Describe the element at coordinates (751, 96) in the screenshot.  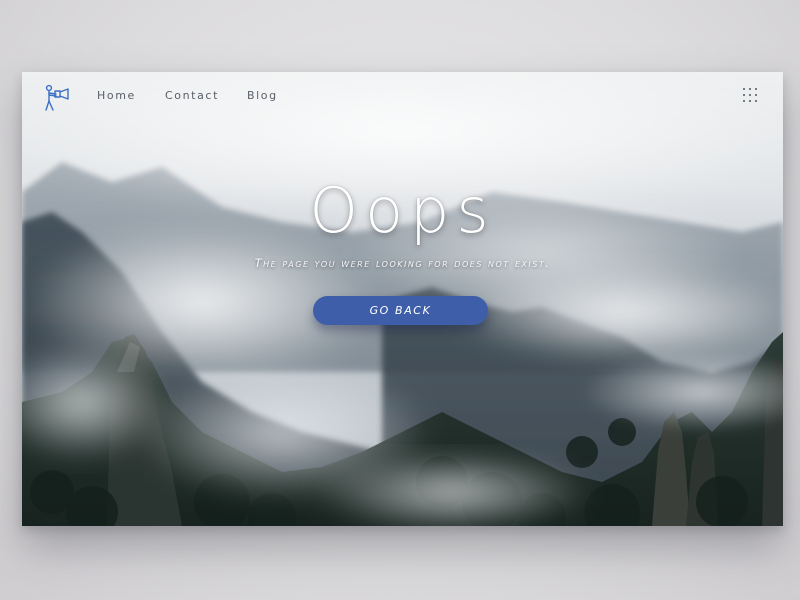
I see `grid-dots-icon` at that location.